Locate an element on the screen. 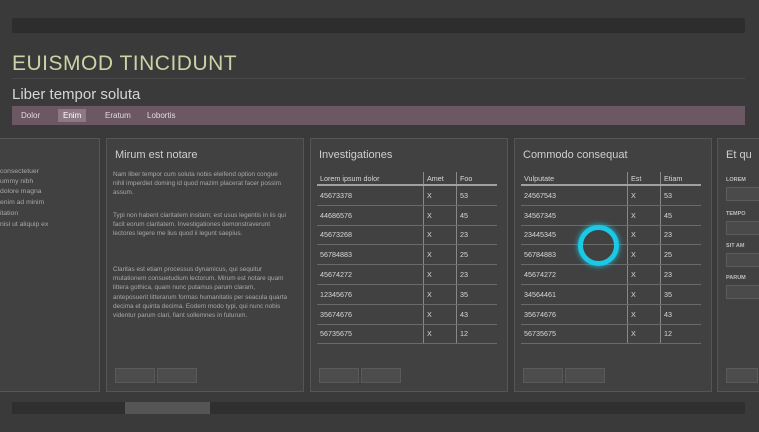 The image size is (759, 432). column-header: Lorem ipsum dolor is located at coordinates (370, 179).